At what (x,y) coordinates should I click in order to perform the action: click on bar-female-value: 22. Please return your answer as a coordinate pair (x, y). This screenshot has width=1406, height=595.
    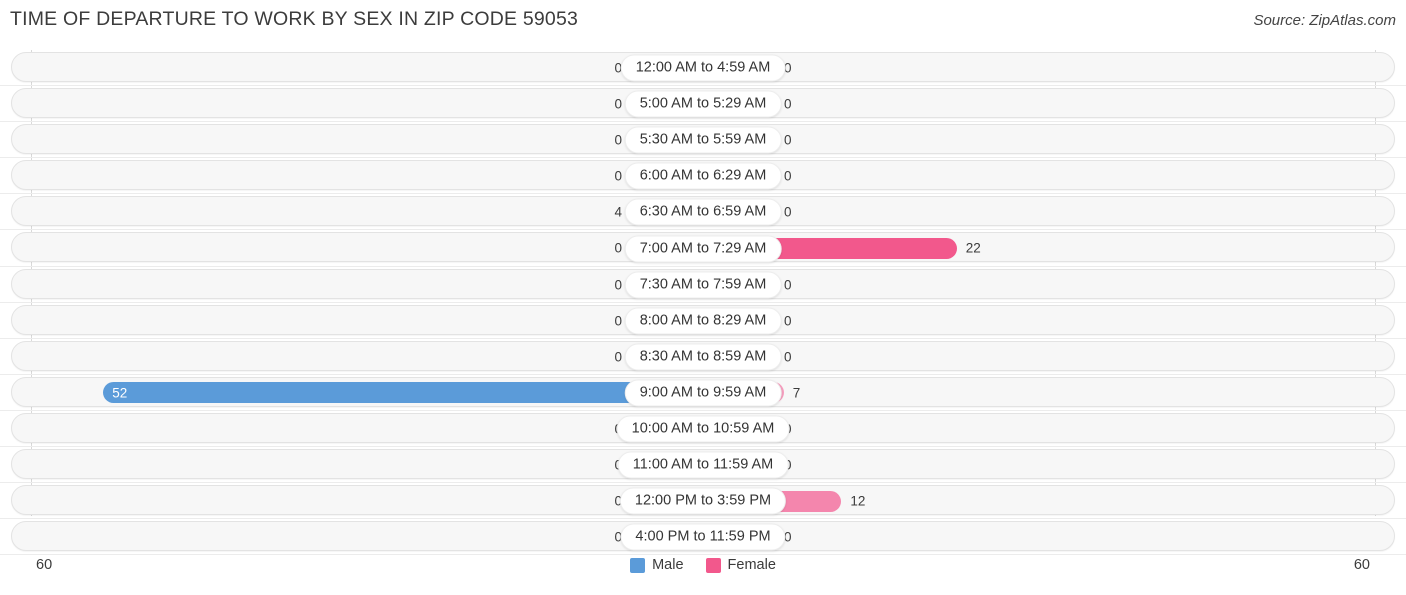
    Looking at the image, I should click on (973, 248).